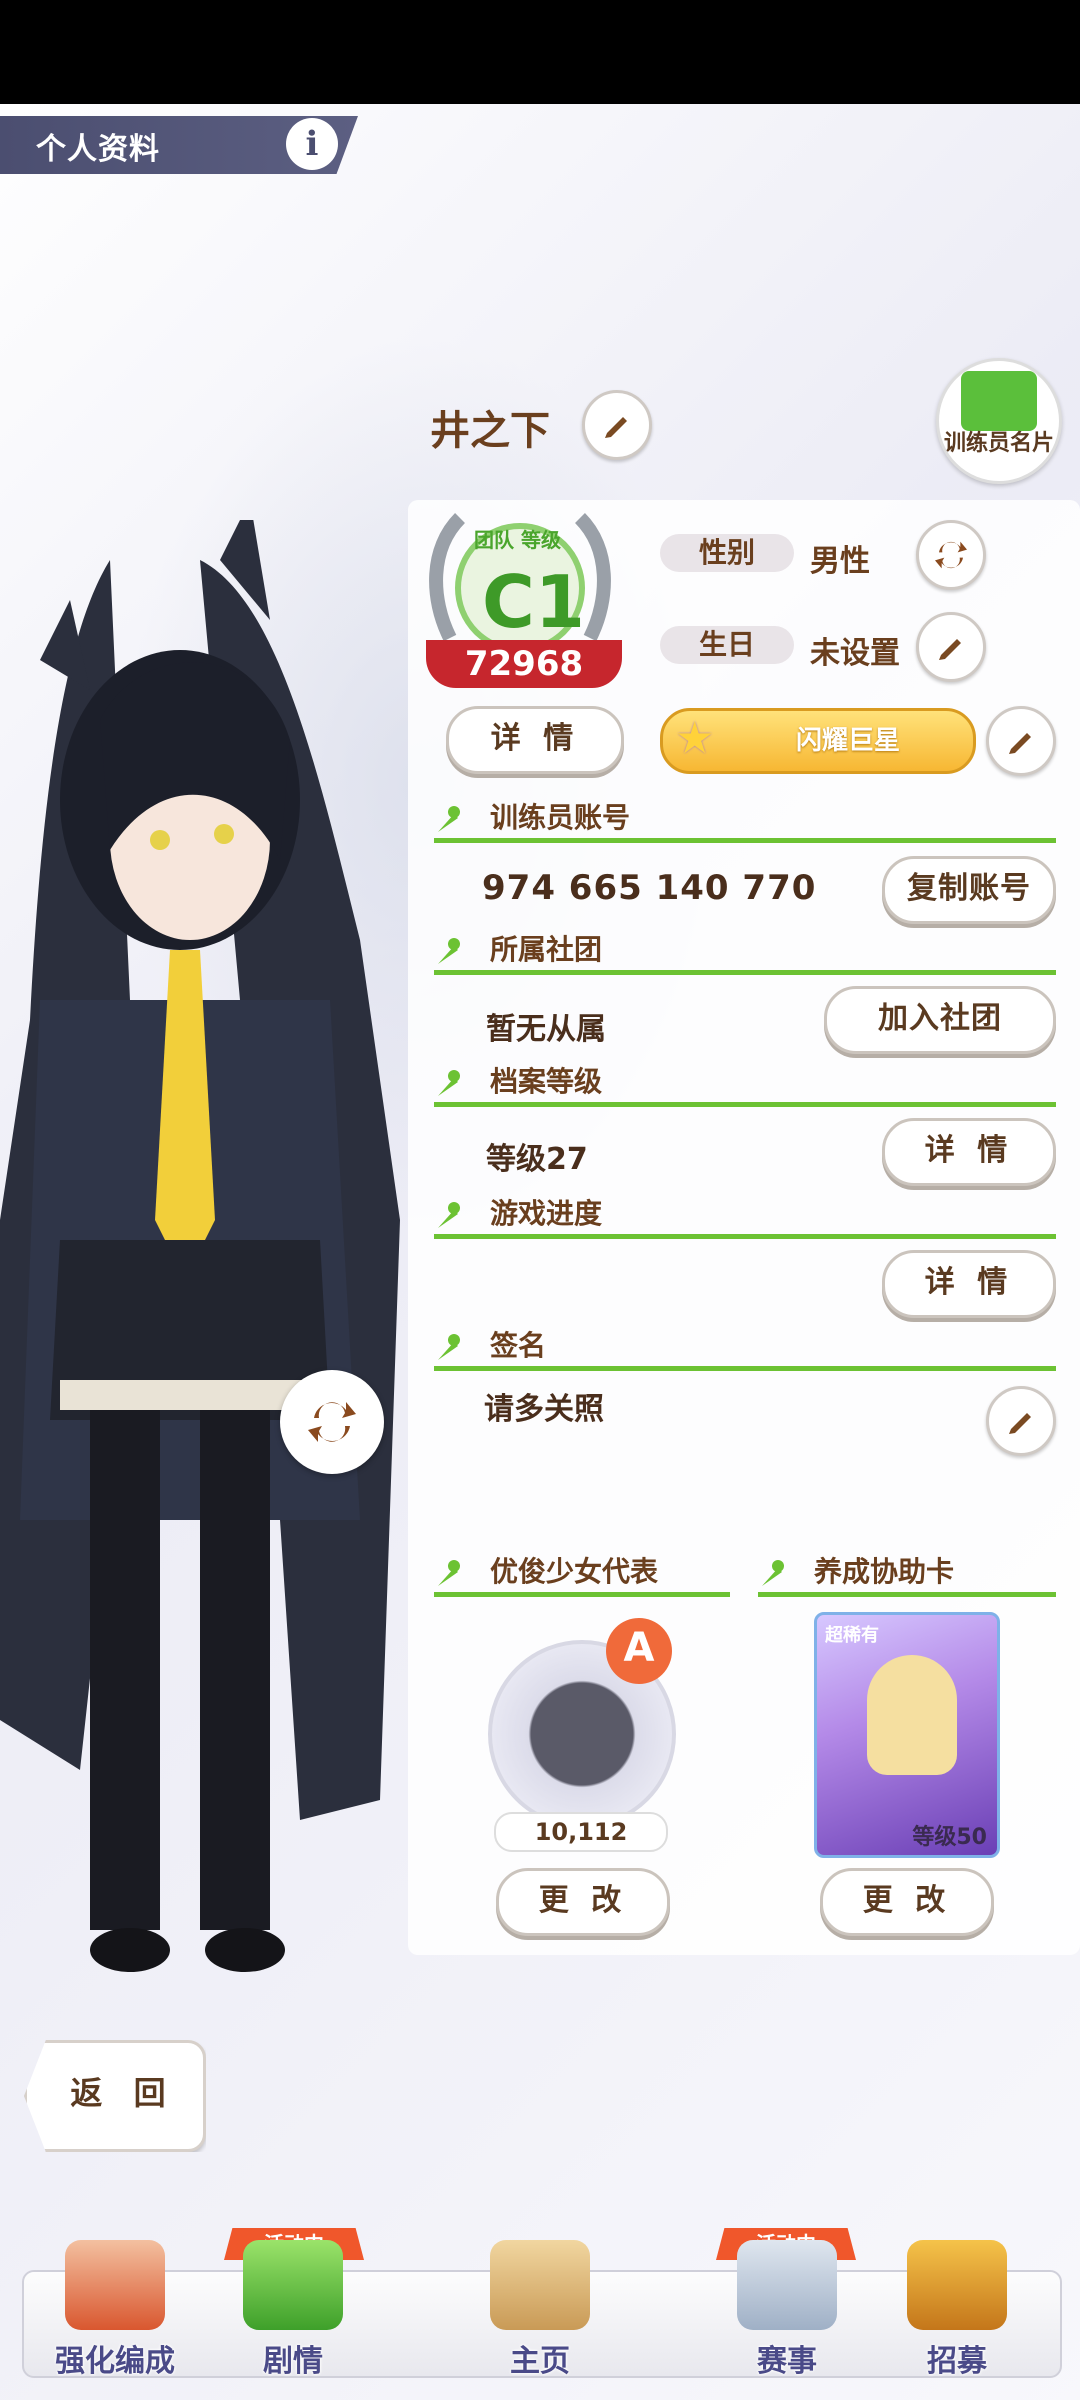 The image size is (1080, 2400). Describe the element at coordinates (745, 1085) in the screenshot. I see `section-archive-level: 档案等级` at that location.